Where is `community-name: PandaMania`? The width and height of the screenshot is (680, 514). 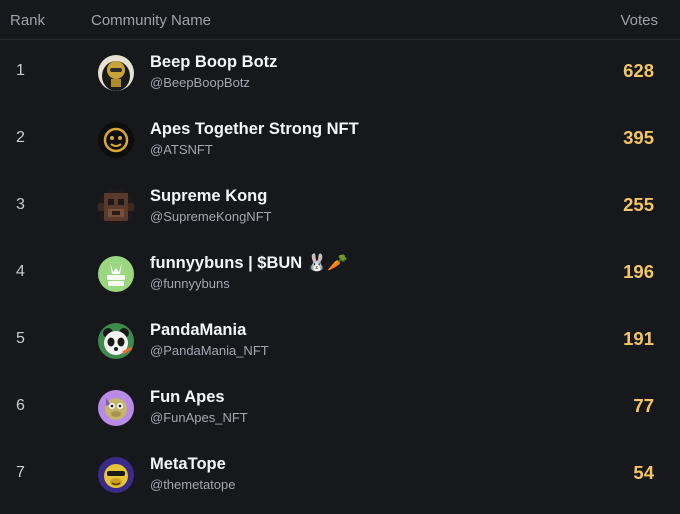
community-name: PandaMania is located at coordinates (198, 330).